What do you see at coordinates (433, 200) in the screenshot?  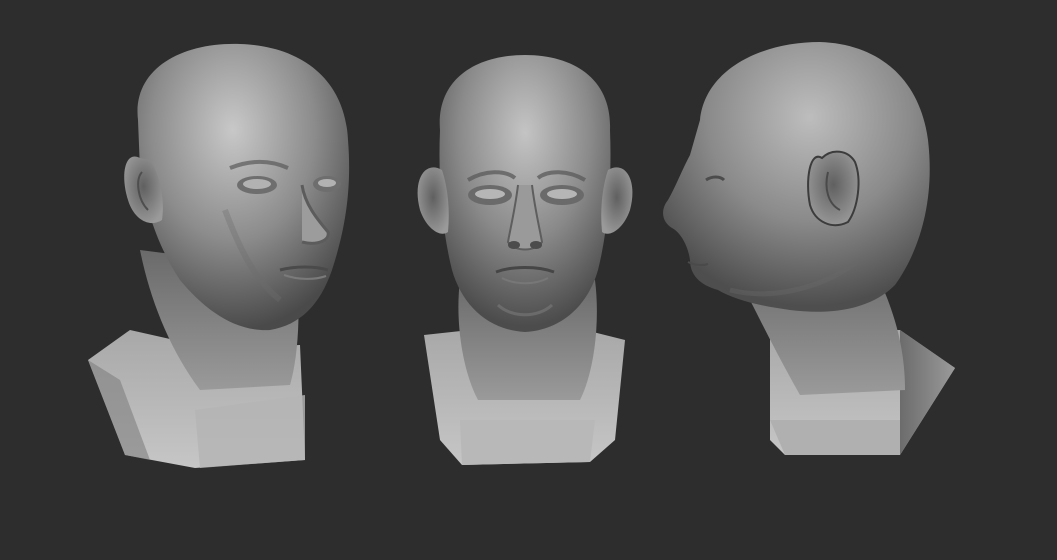 I see `ear-left-front` at bounding box center [433, 200].